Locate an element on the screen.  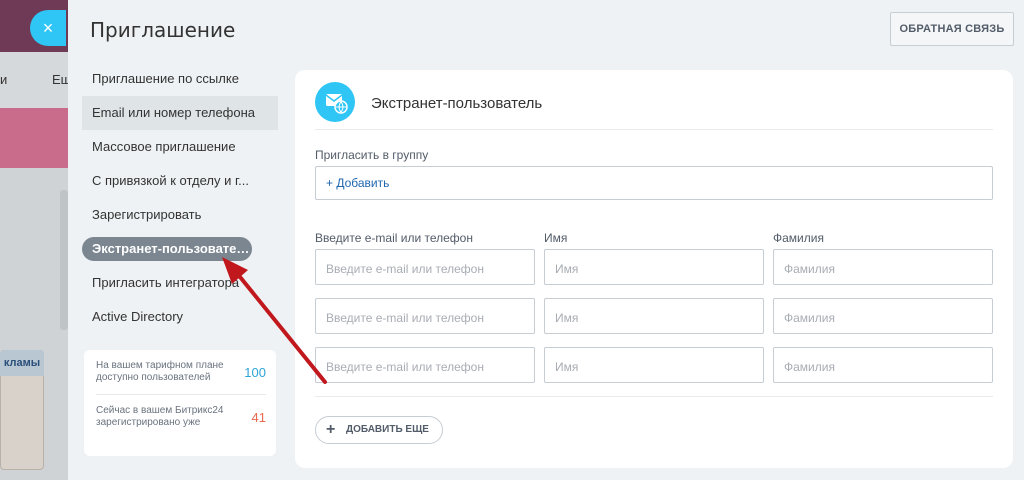
group-selector: + Добавить is located at coordinates (654, 183).